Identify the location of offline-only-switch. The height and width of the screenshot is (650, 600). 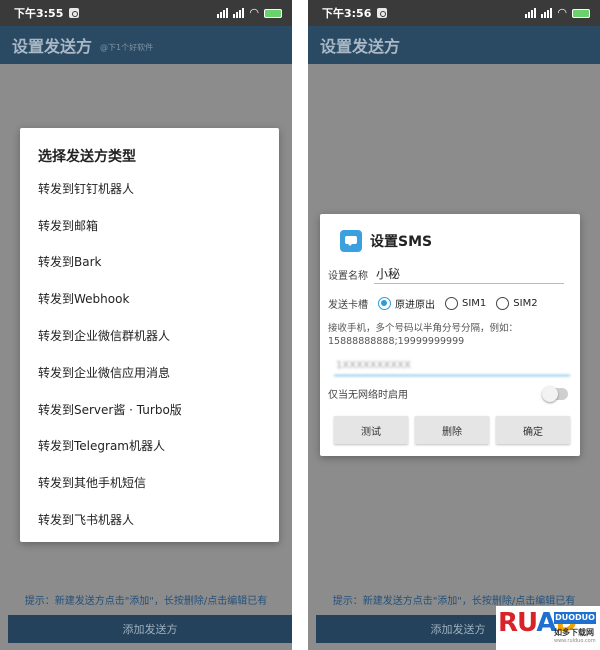
(555, 393).